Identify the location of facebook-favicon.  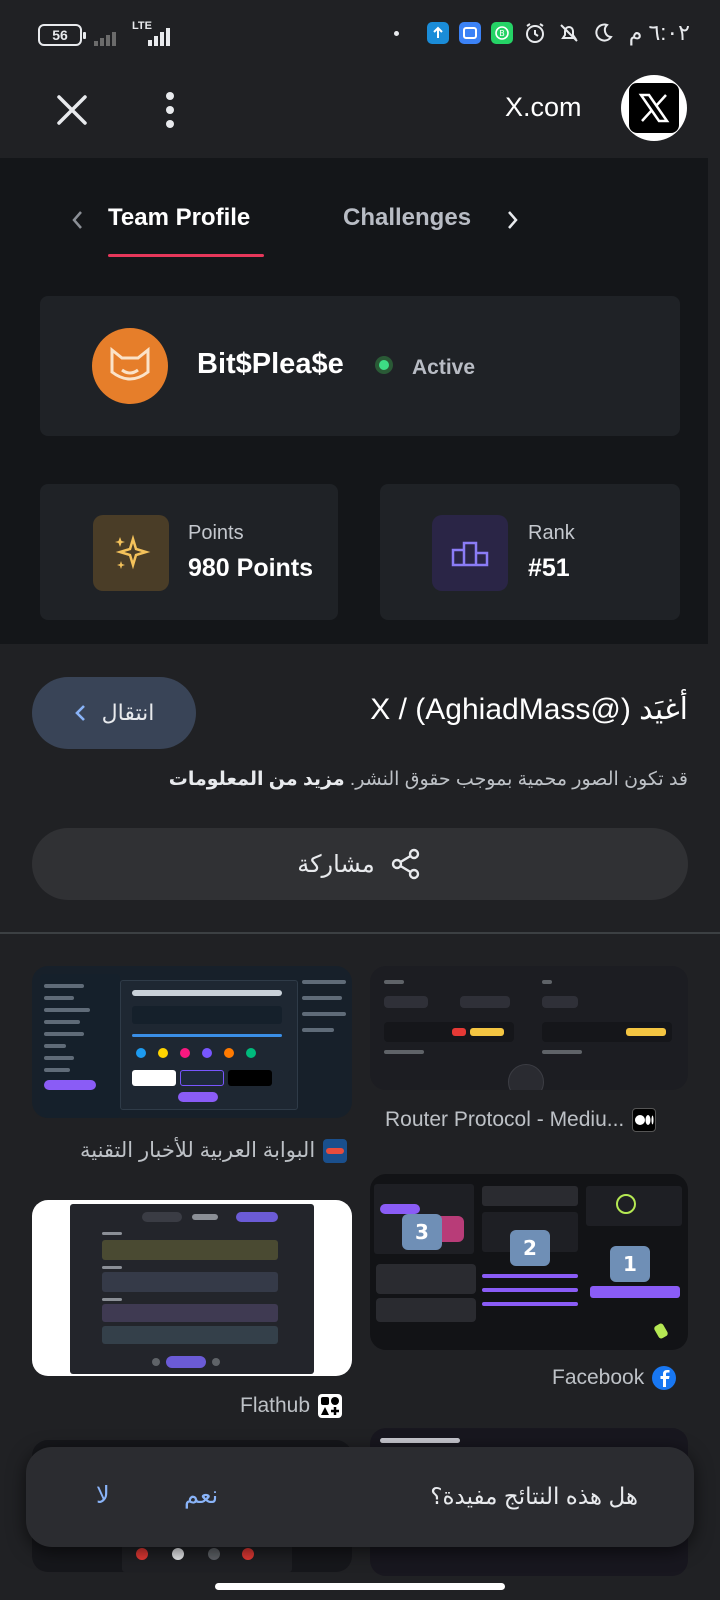
(664, 1378).